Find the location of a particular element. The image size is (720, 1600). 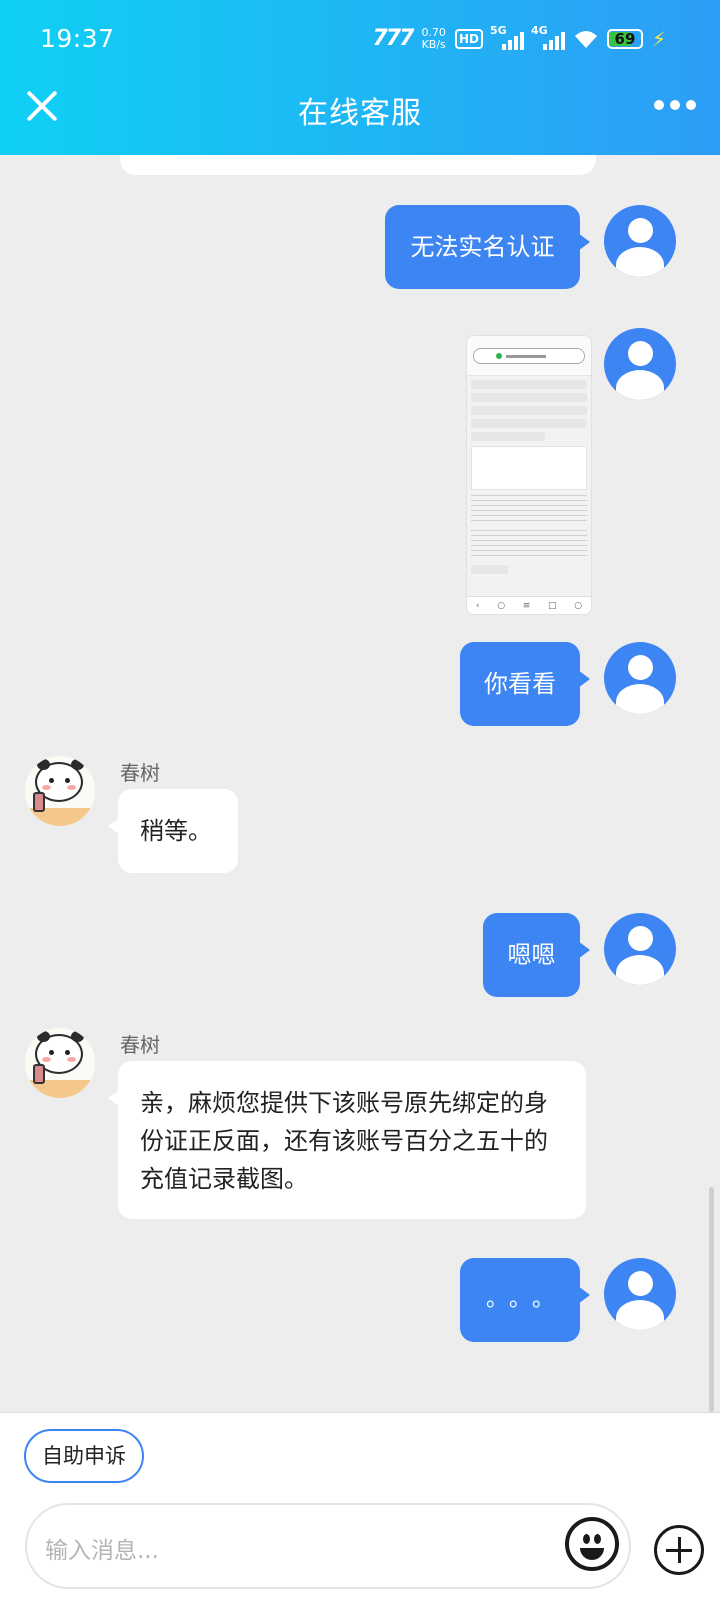

message-text: 你看看 is located at coordinates (520, 684).